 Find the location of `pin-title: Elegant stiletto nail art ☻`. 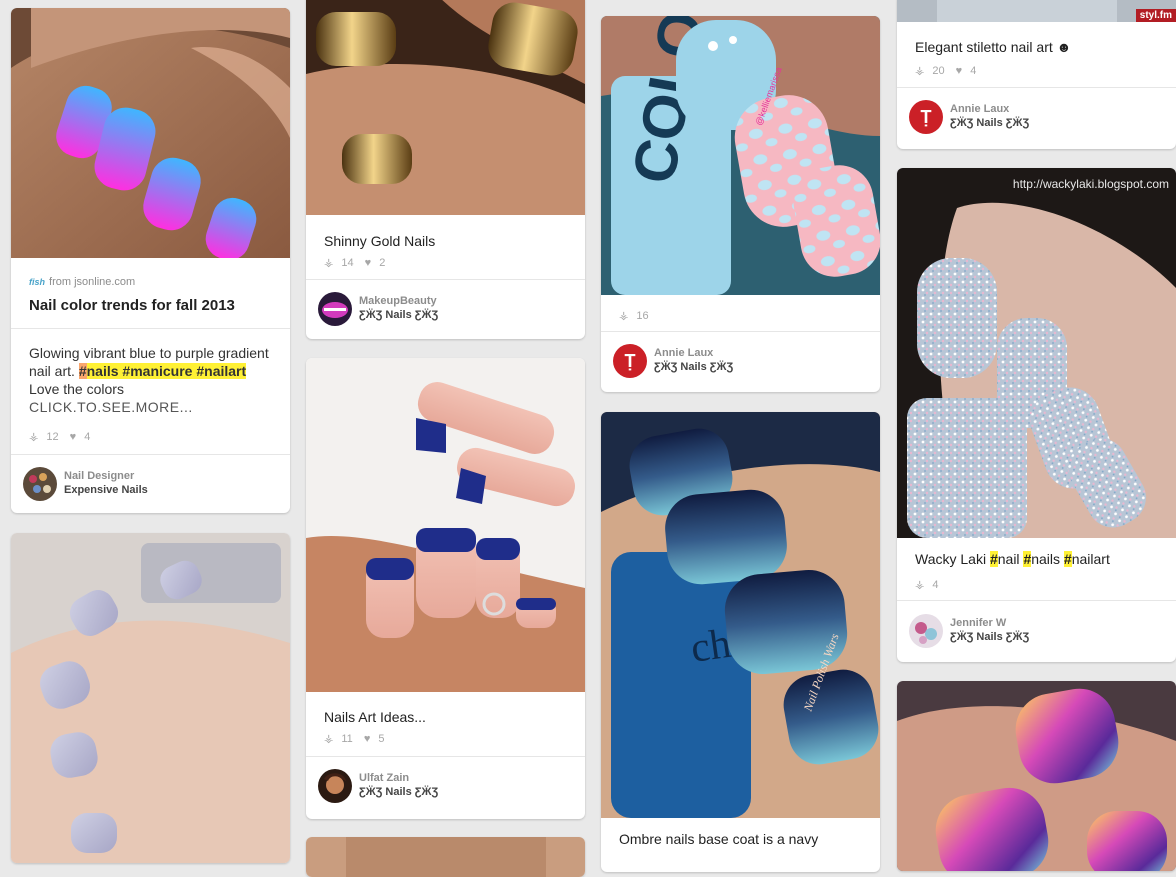

pin-title: Elegant stiletto nail art ☻ is located at coordinates (1038, 47).